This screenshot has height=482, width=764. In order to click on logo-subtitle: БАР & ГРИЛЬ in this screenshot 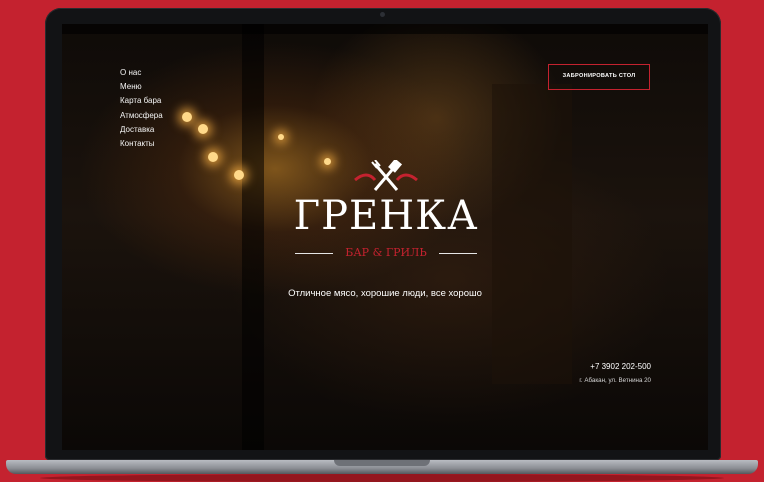, I will do `click(386, 252)`.